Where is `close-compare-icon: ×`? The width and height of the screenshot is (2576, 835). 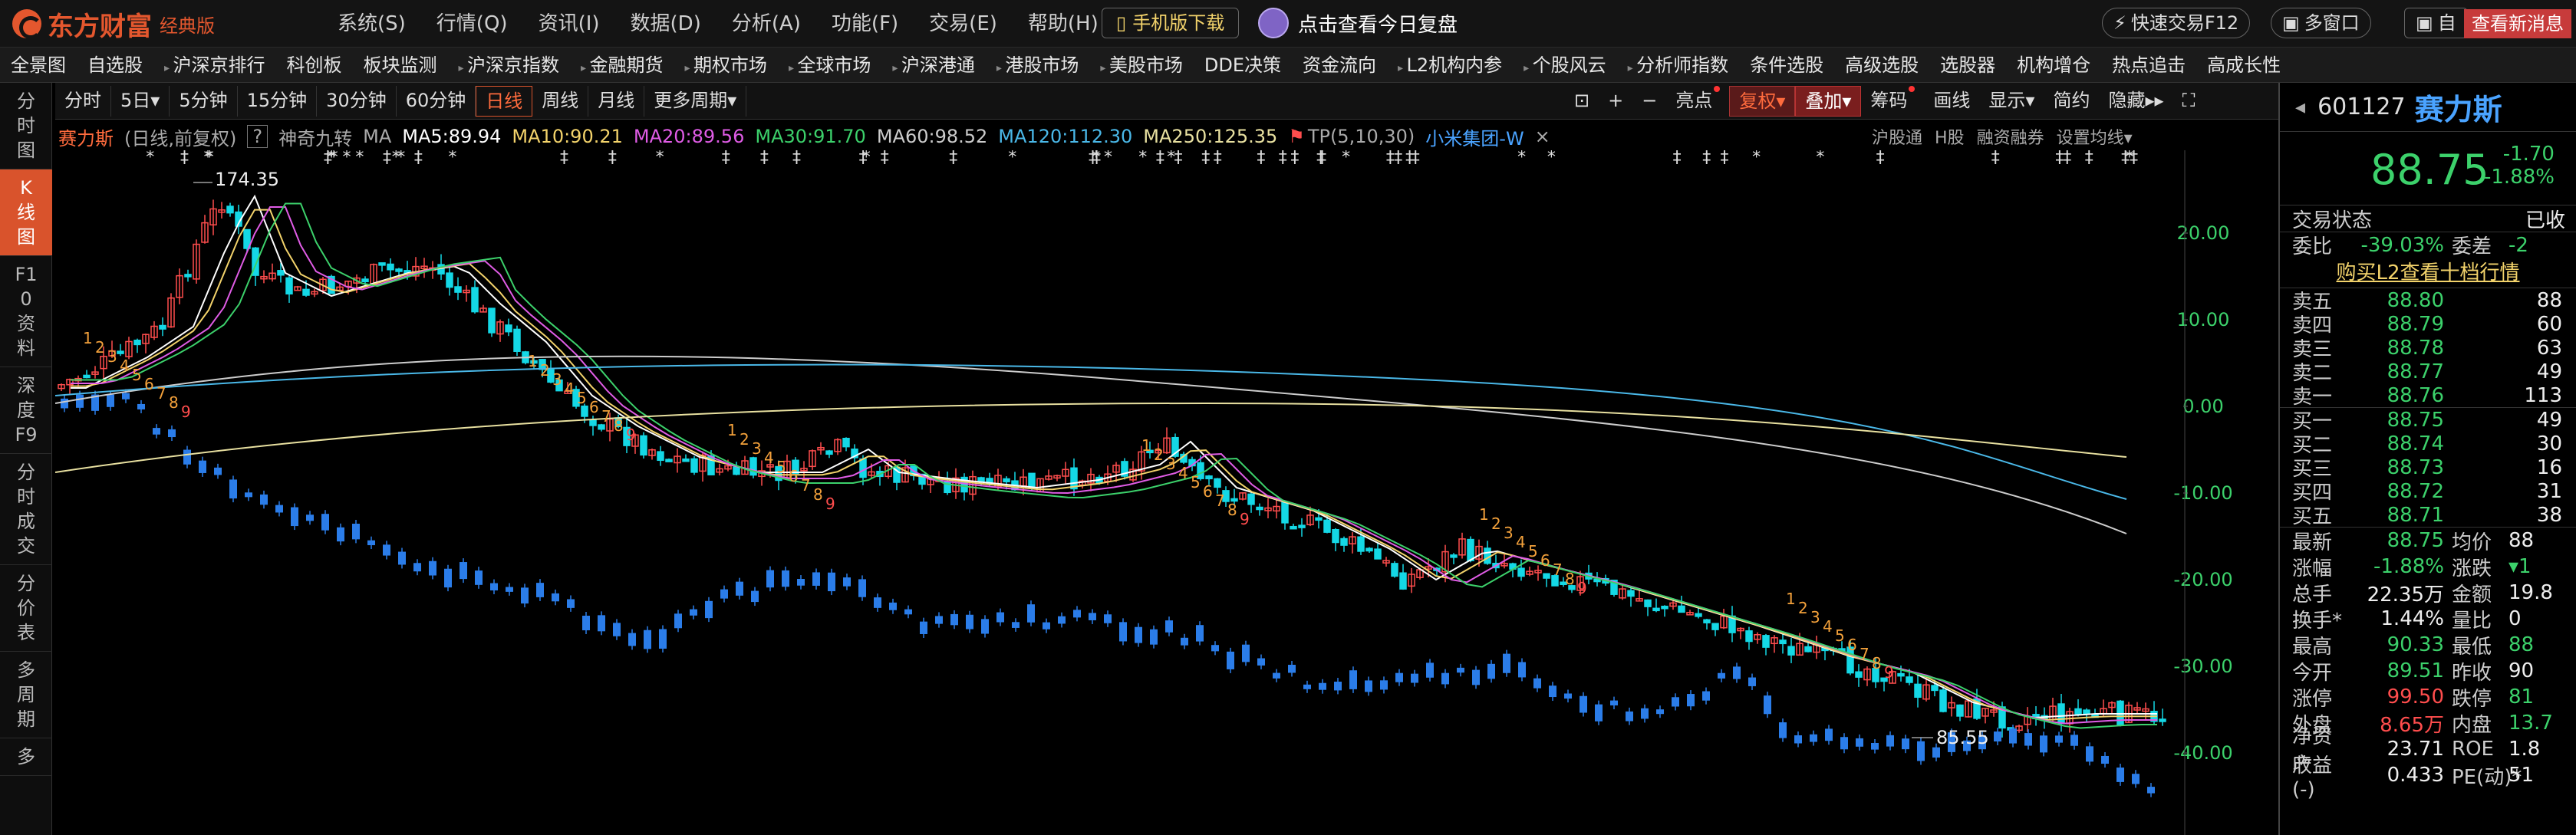 close-compare-icon: × is located at coordinates (1542, 137).